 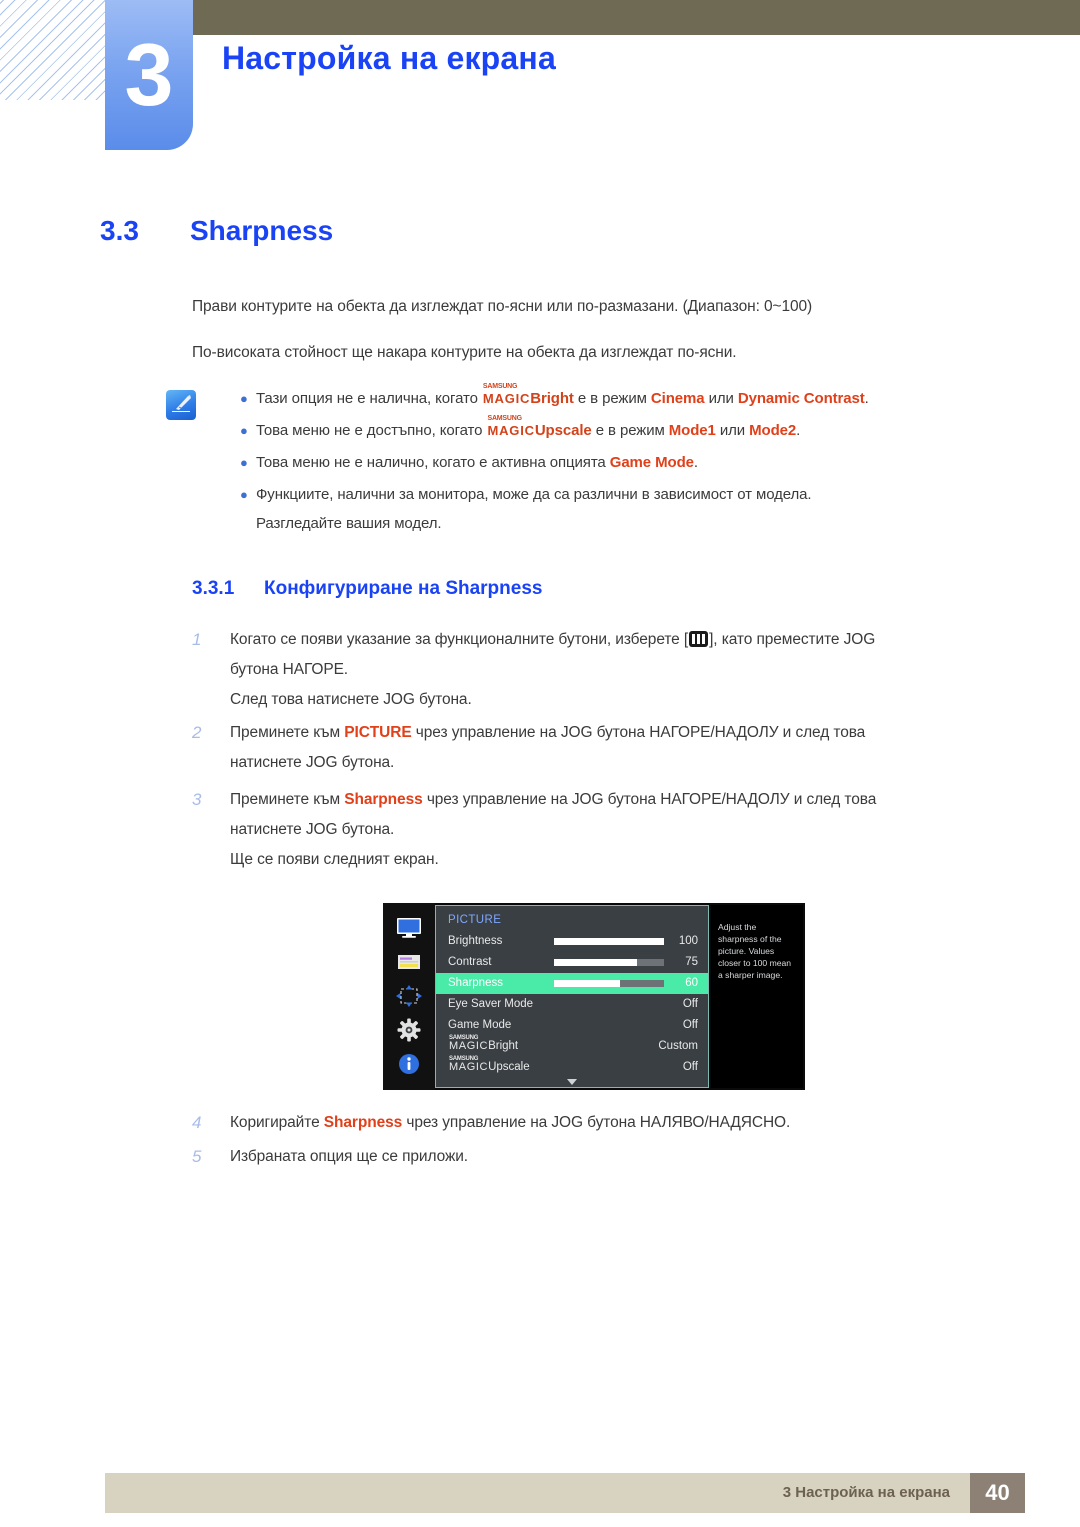 I want to click on page-footer: 3 Настройка на екрана 40, so click(x=565, y=1493).